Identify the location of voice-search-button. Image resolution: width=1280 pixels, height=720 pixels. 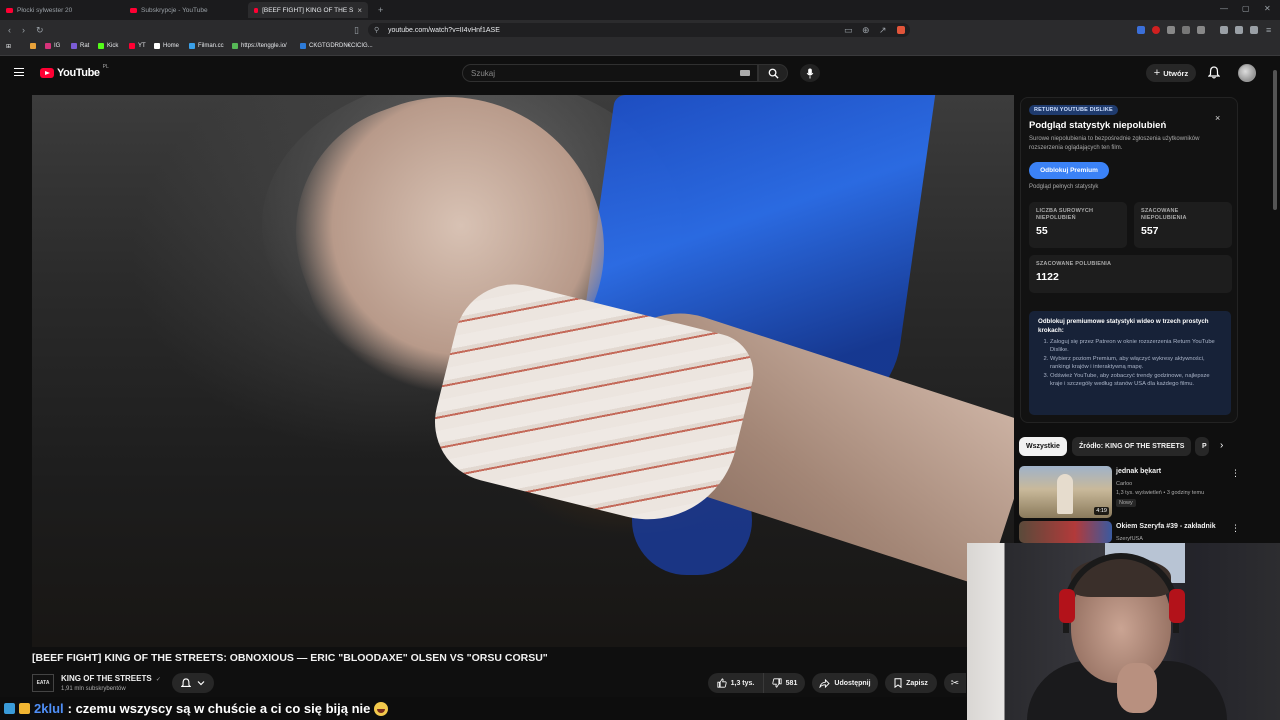
(810, 73).